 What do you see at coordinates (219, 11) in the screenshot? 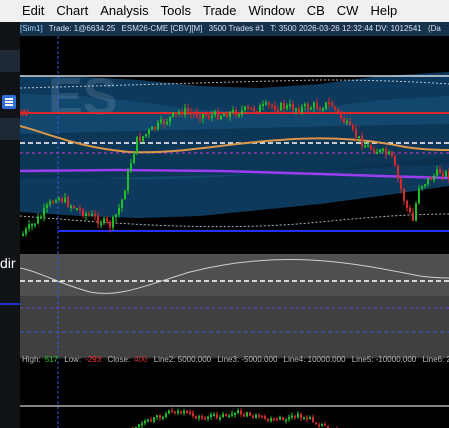
I see `menu-trade: Trade` at bounding box center [219, 11].